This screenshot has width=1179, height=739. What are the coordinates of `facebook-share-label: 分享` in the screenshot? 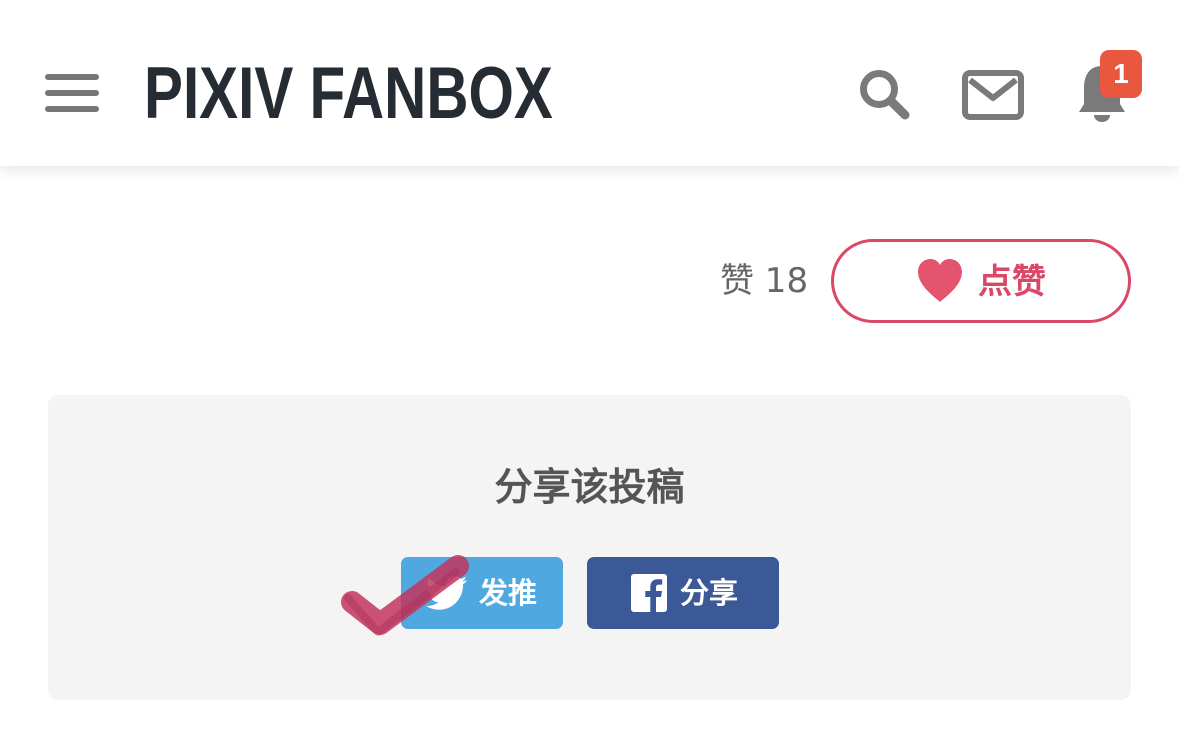 It's located at (709, 593).